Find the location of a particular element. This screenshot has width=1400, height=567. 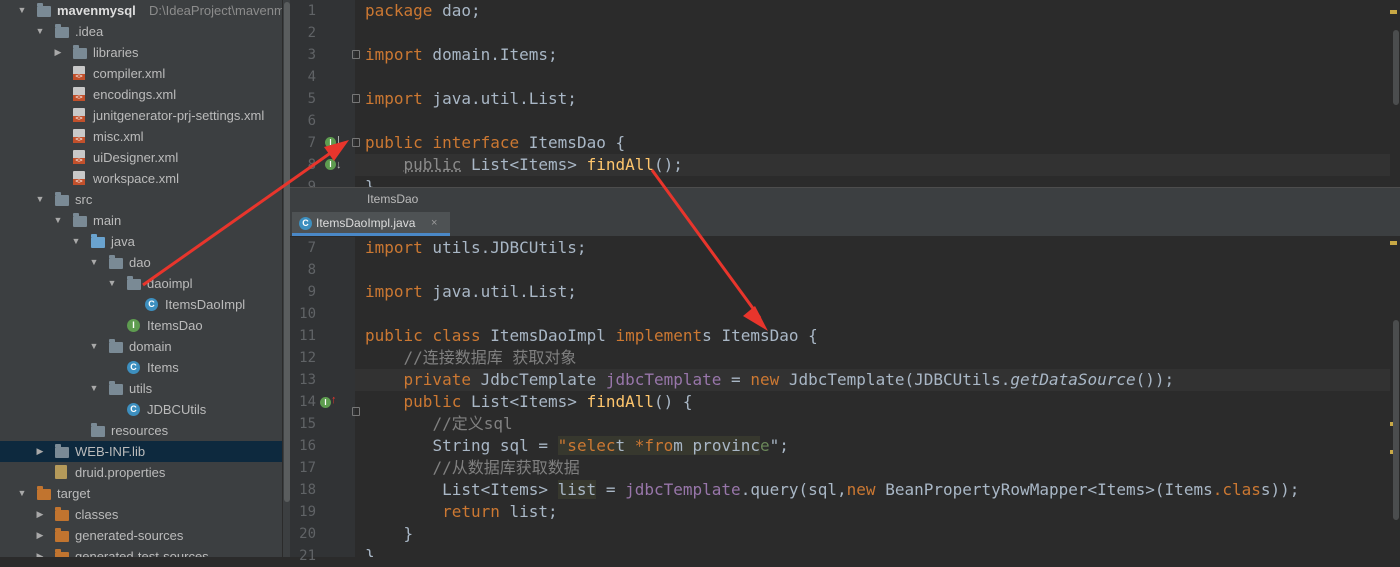

tree-item: ▶ generated-sources is located at coordinates (141, 535).